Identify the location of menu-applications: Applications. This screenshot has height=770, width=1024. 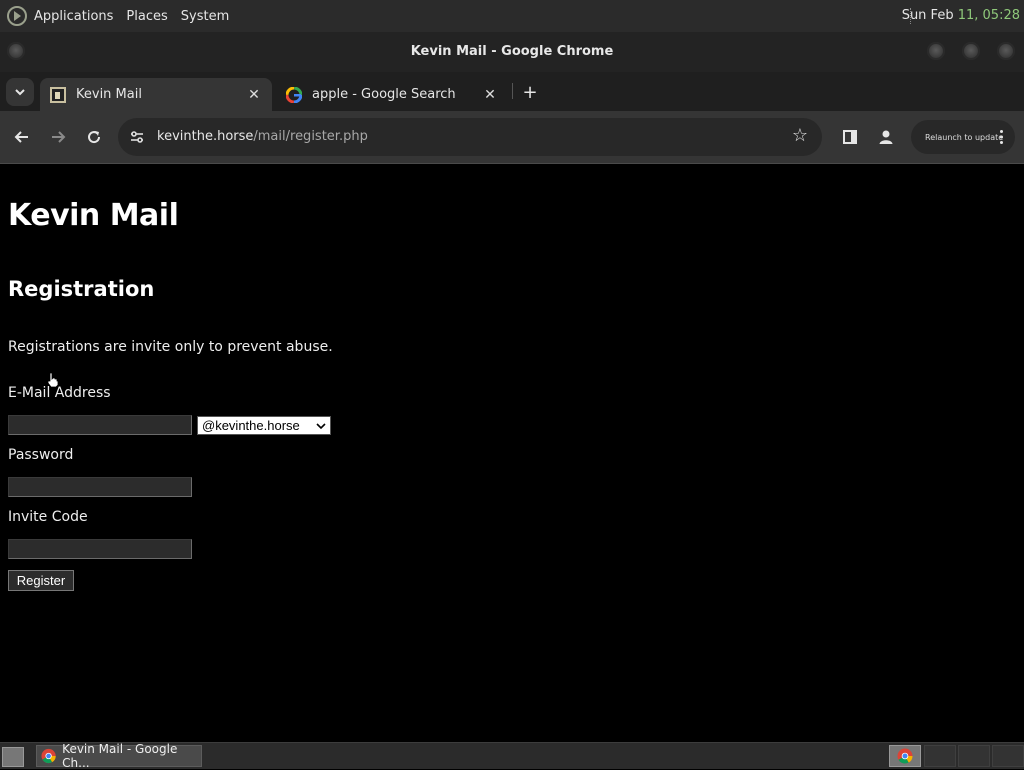
(73, 16).